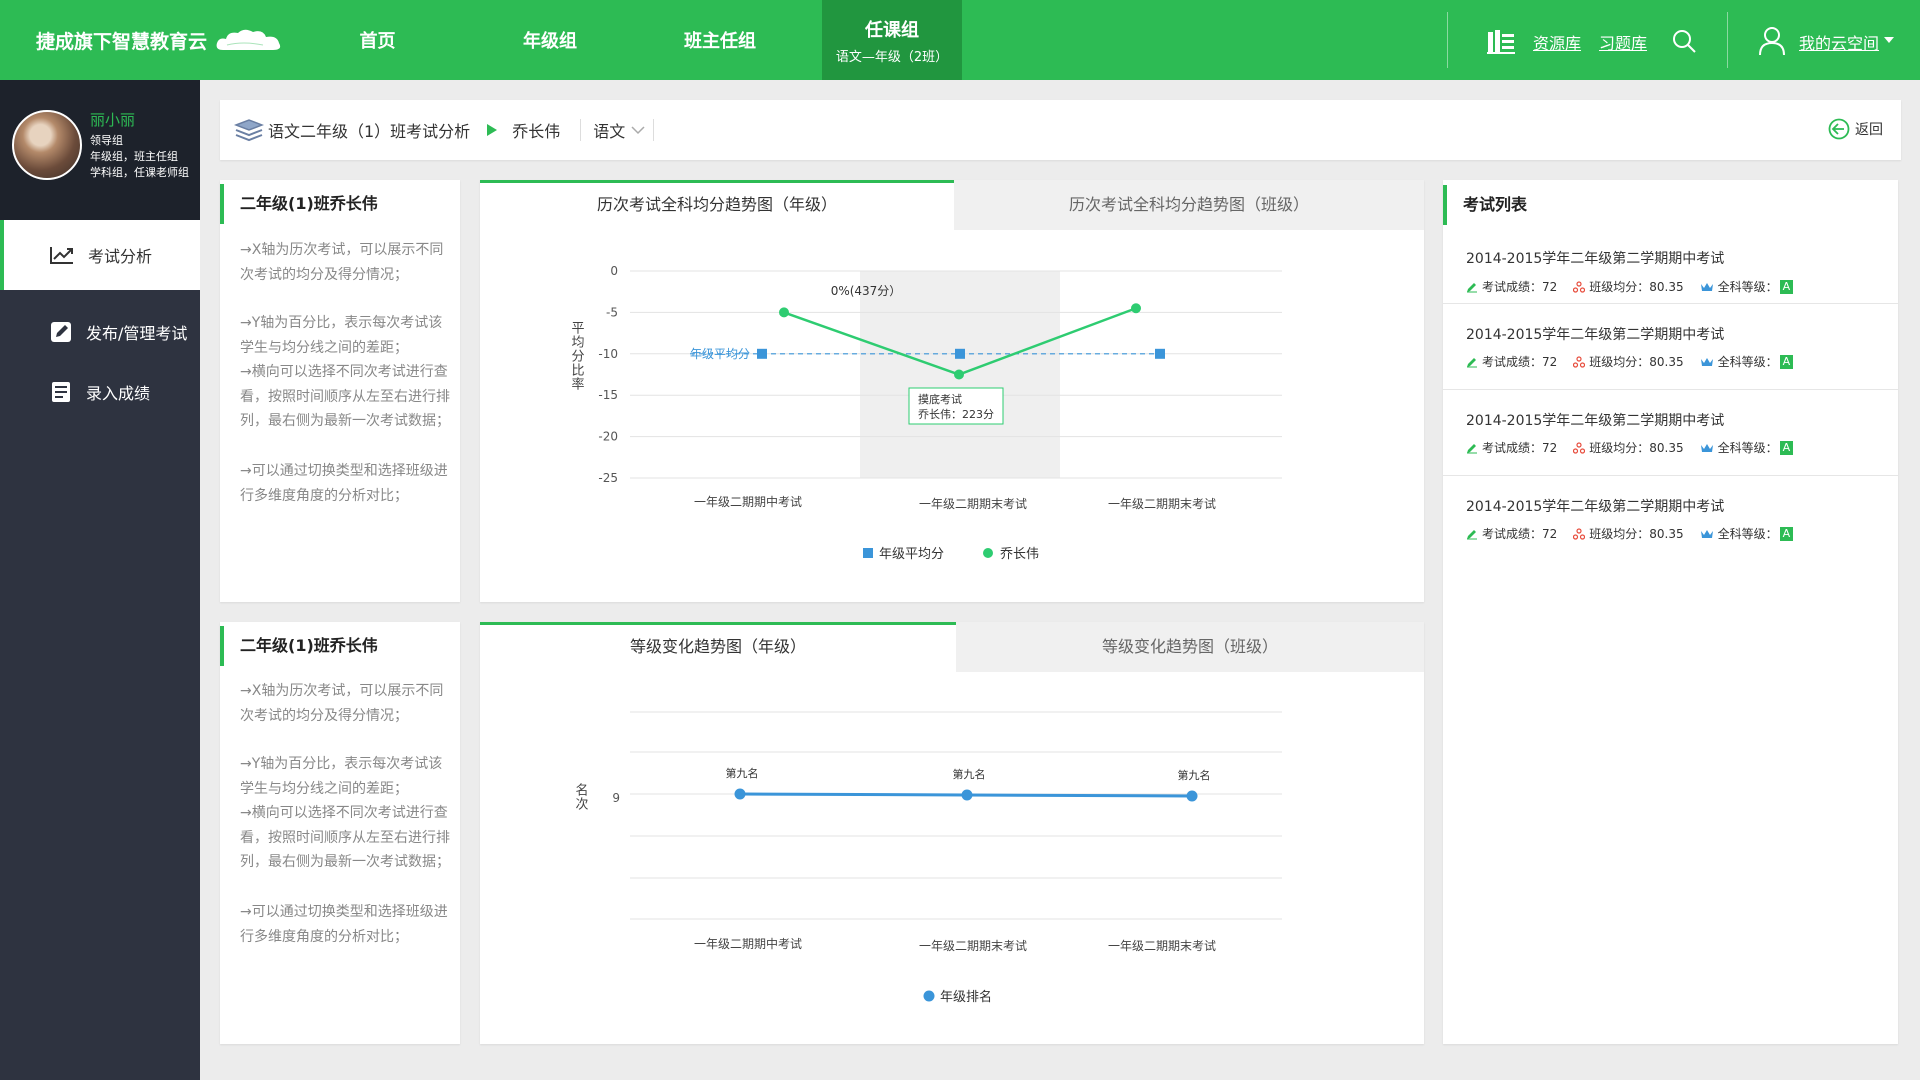  Describe the element at coordinates (619, 130) in the screenshot. I see `subject-select: 语文` at that location.